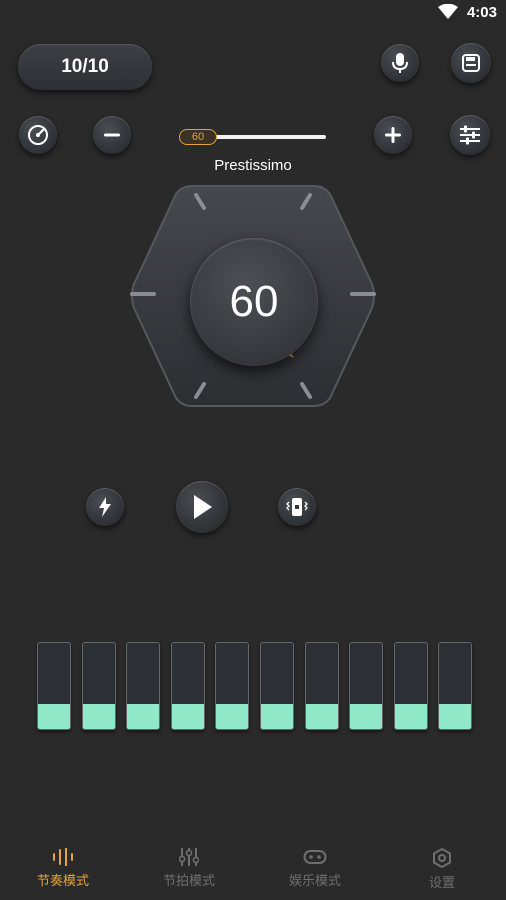 This screenshot has width=506, height=900. Describe the element at coordinates (442, 858) in the screenshot. I see `settings-hex-icon` at that location.